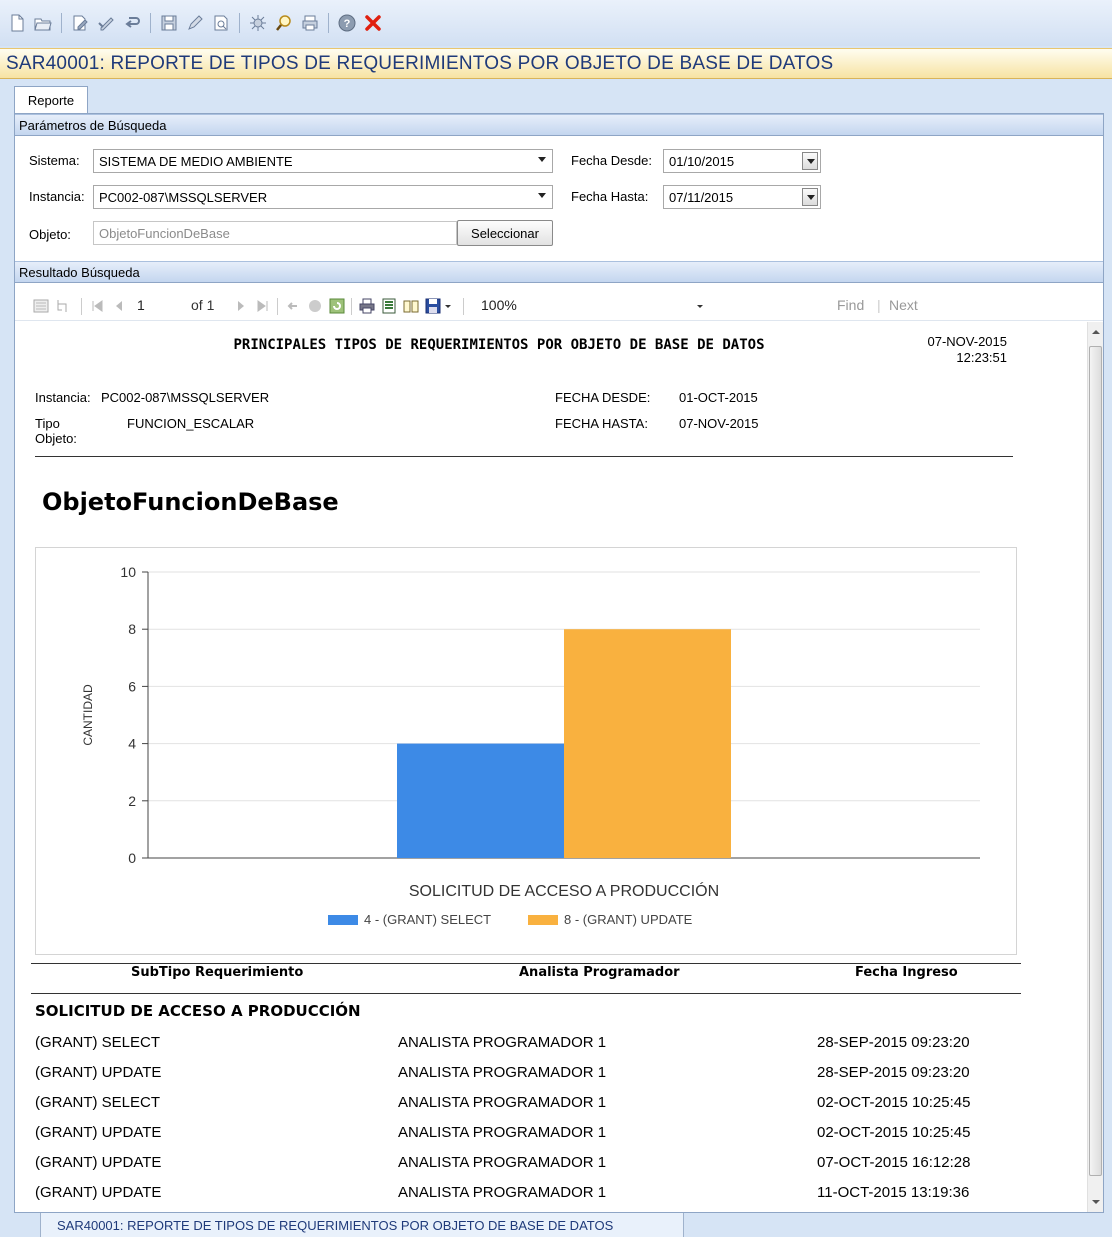 The width and height of the screenshot is (1112, 1237). What do you see at coordinates (185, 397) in the screenshot?
I see `instancia-meta-value: PC002-087\MSSQLSERVER` at bounding box center [185, 397].